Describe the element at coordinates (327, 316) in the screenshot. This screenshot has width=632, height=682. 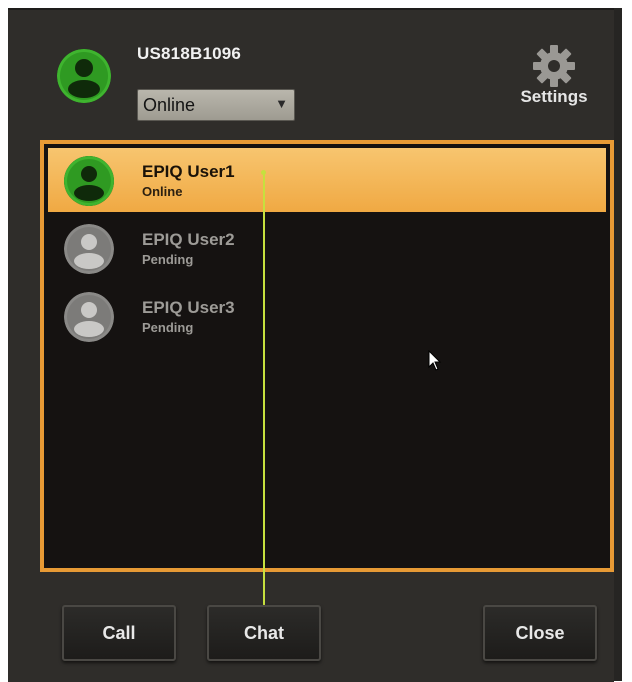
I see `contact-row-user3: EPIQ User3 Pending` at that location.